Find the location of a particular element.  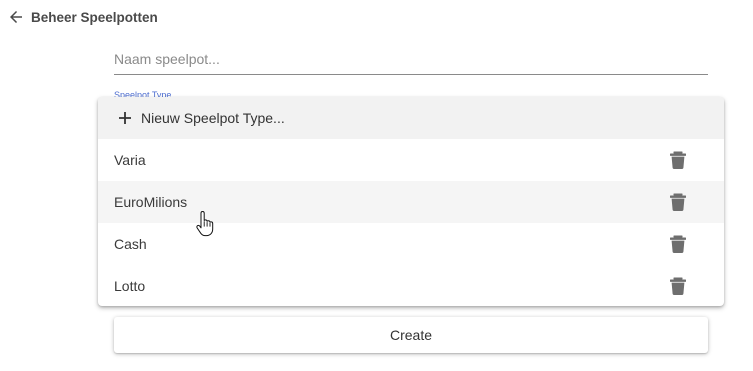

option-label: Cash is located at coordinates (130, 244).